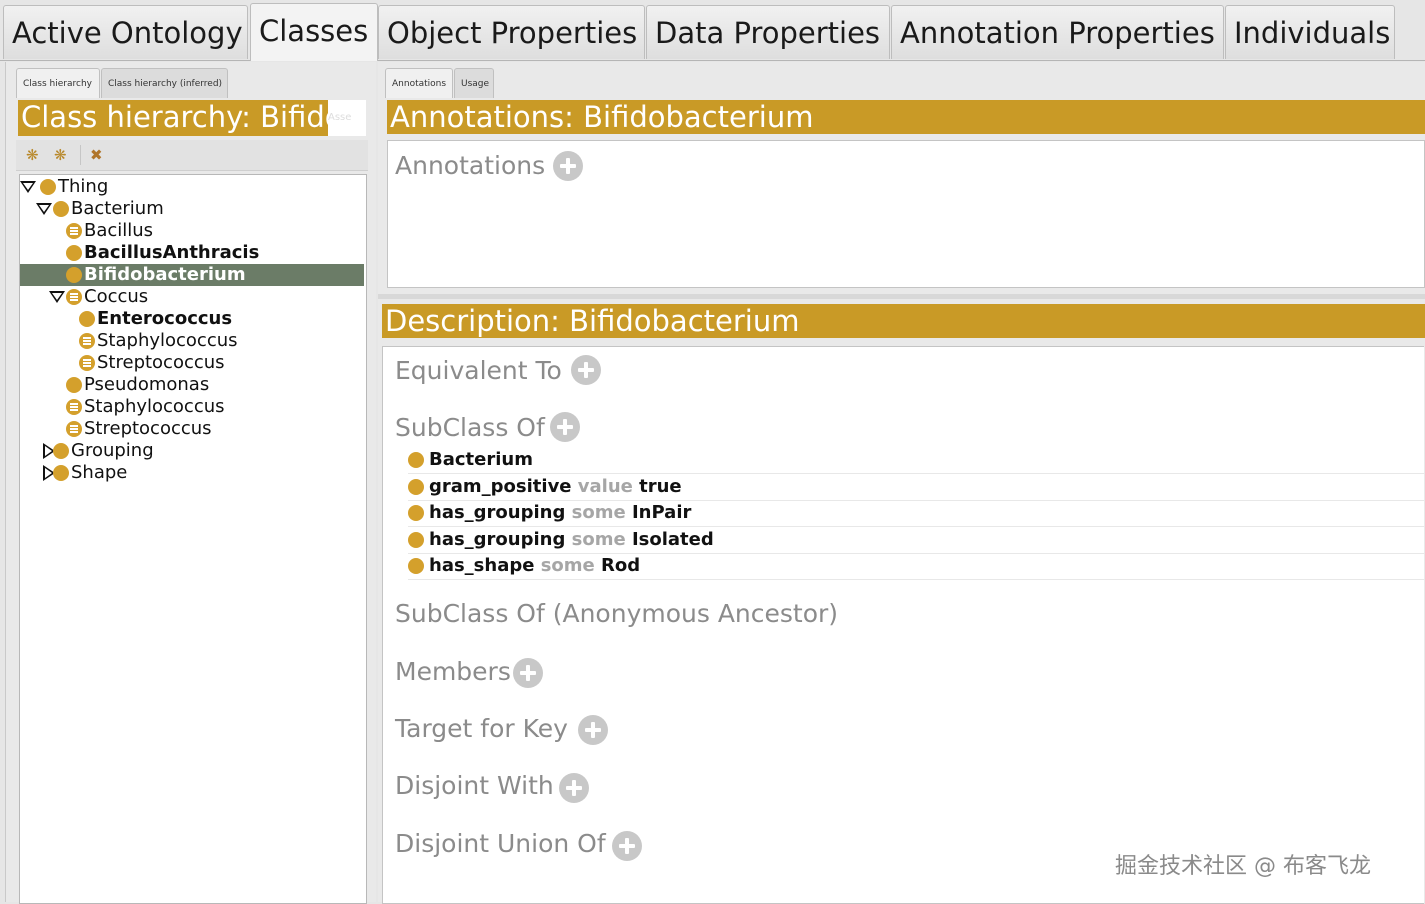 The height and width of the screenshot is (904, 1425). Describe the element at coordinates (192, 473) in the screenshot. I see `tree-node: Shape` at that location.